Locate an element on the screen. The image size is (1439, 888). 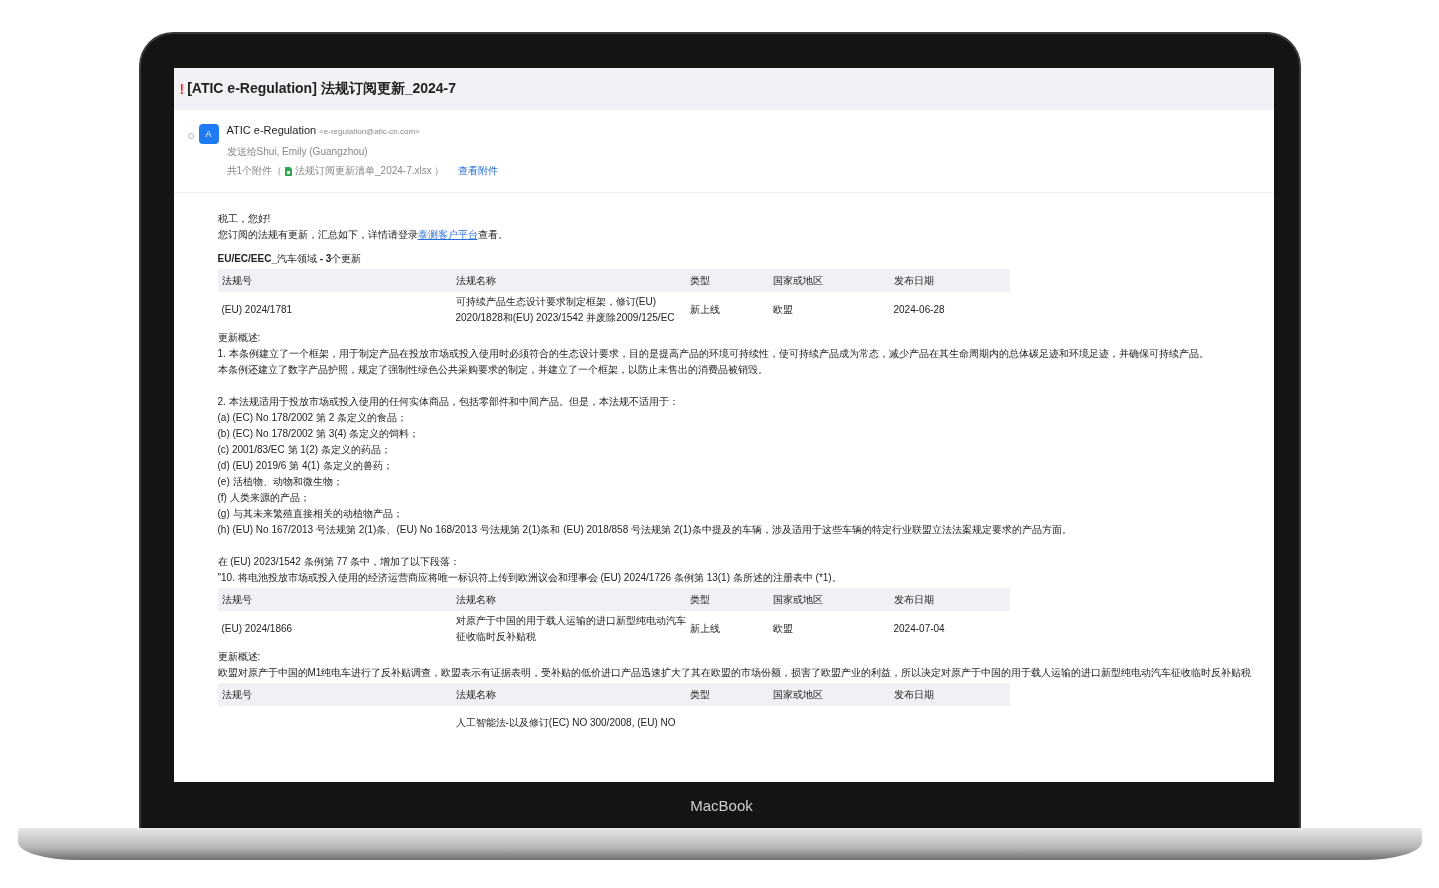
section-title: EU/EC/EEC_汽车领域 - 3个更新 is located at coordinates (290, 259).